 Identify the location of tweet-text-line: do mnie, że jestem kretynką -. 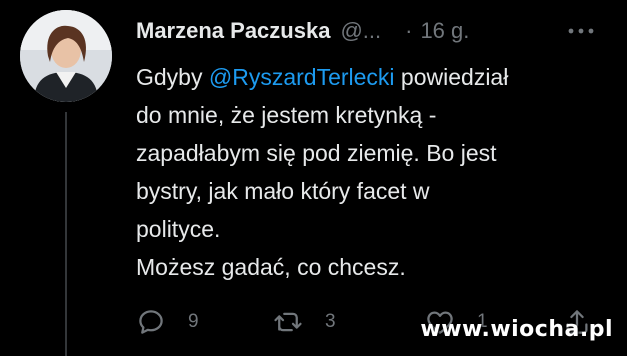
(286, 115).